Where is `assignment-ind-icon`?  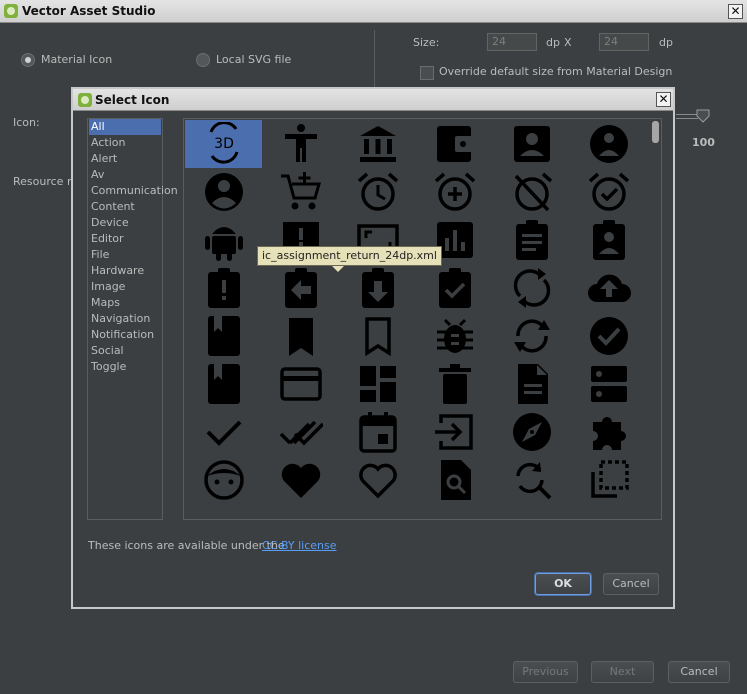
assignment-ind-icon is located at coordinates (608, 240).